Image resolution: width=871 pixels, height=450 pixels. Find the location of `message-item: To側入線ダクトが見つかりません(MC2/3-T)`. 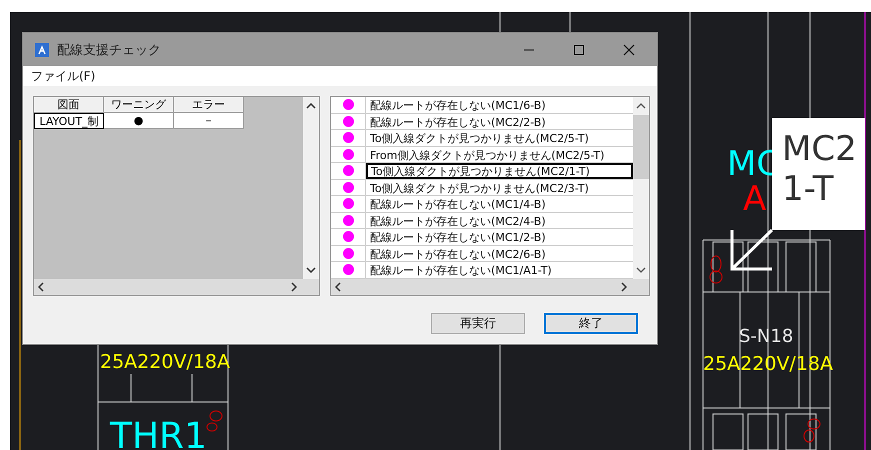

message-item: To側入線ダクトが見つかりません(MC2/3-T) is located at coordinates (499, 187).